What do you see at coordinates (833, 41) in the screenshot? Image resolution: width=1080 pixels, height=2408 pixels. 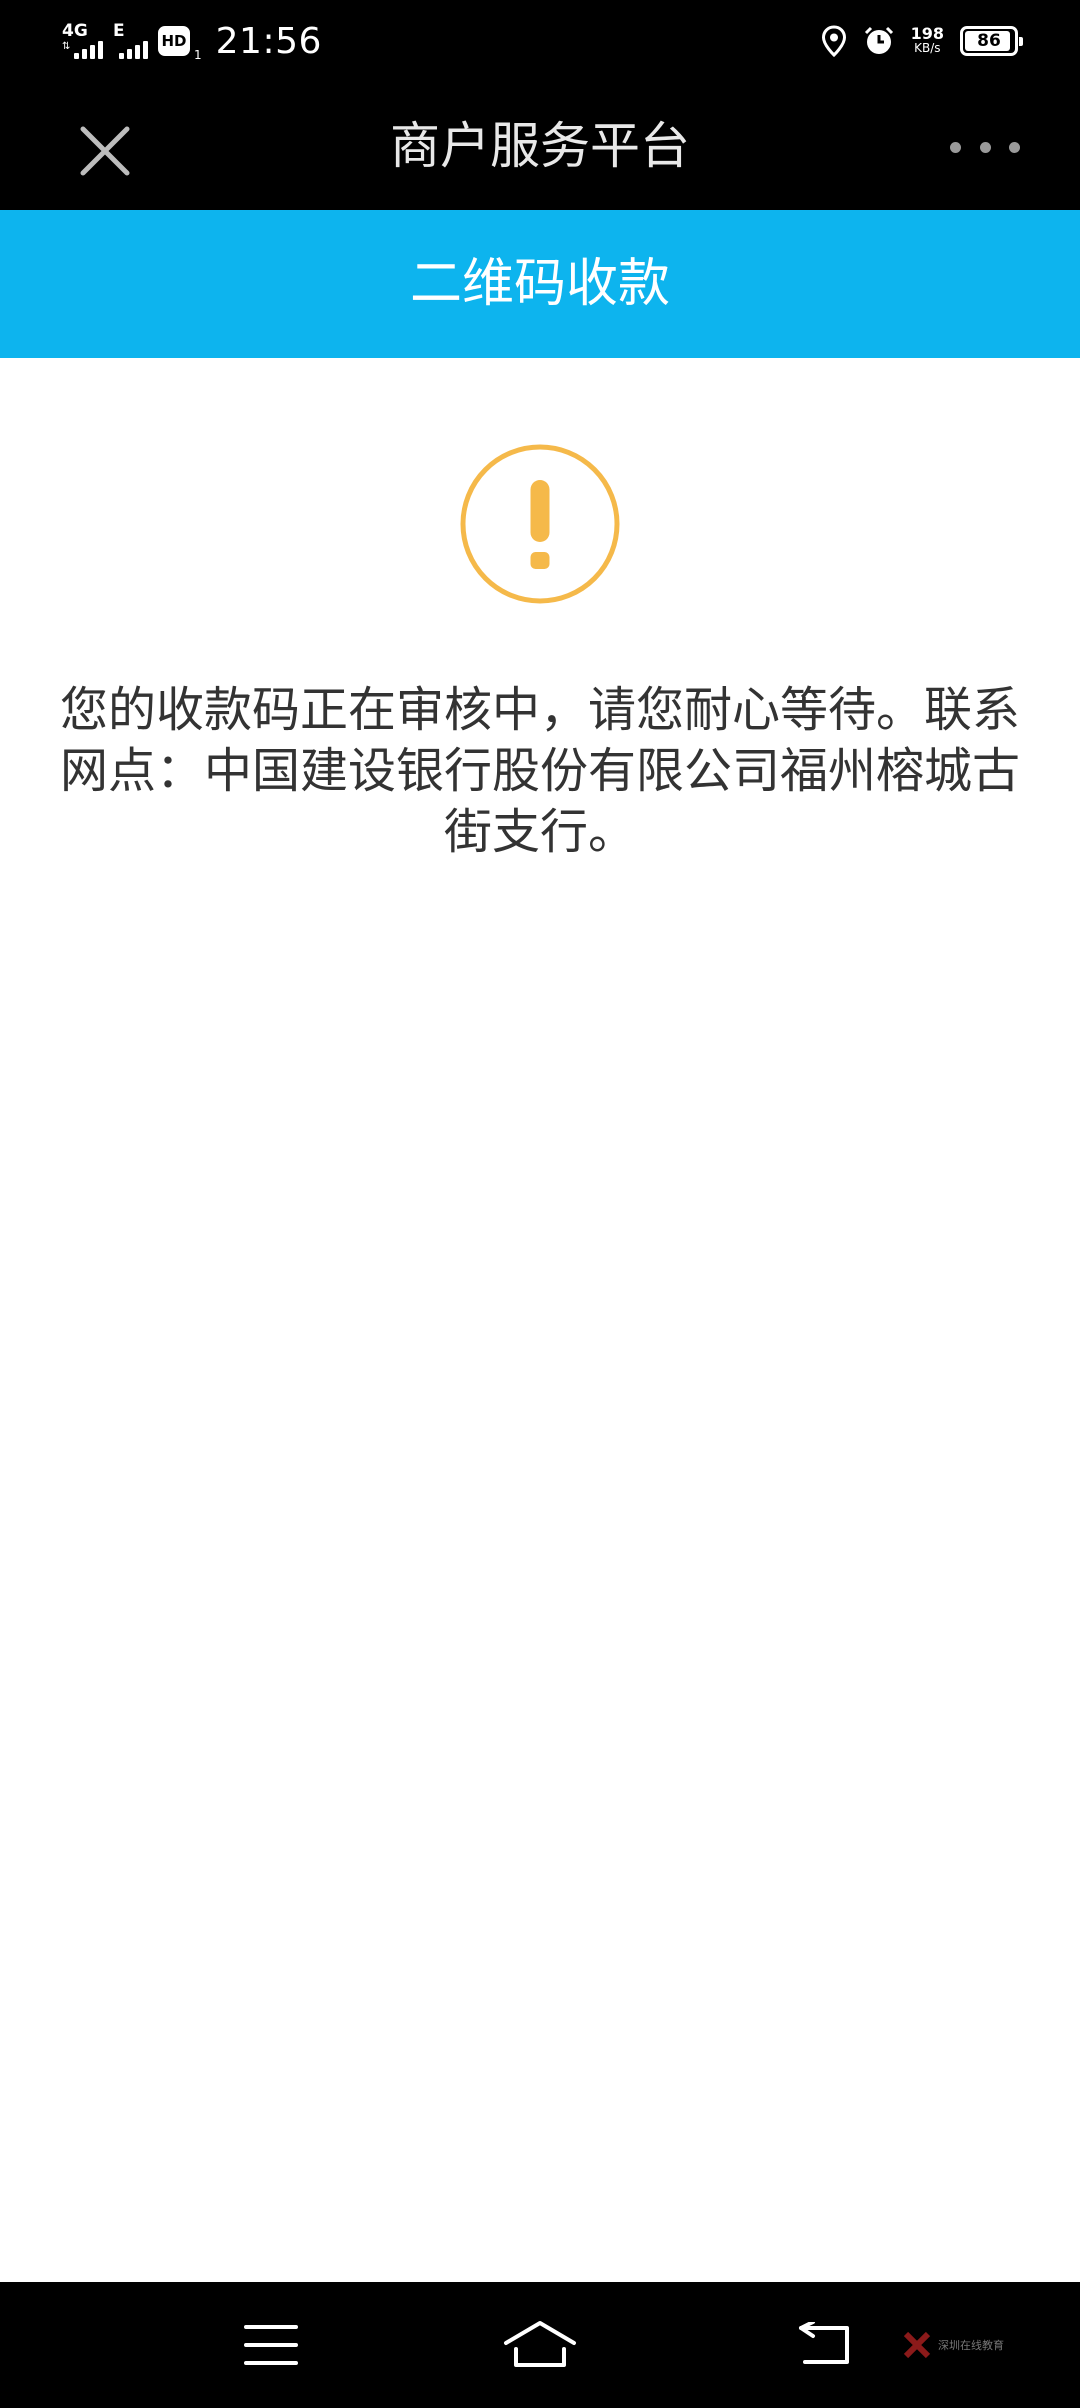 I see `location-icon` at bounding box center [833, 41].